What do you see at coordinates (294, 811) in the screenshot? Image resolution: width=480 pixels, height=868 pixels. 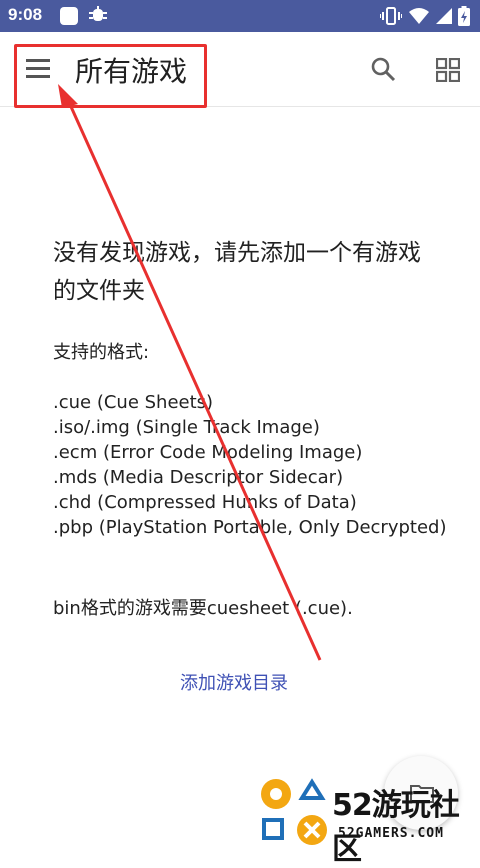 I see `game-buttons-logo-icon` at bounding box center [294, 811].